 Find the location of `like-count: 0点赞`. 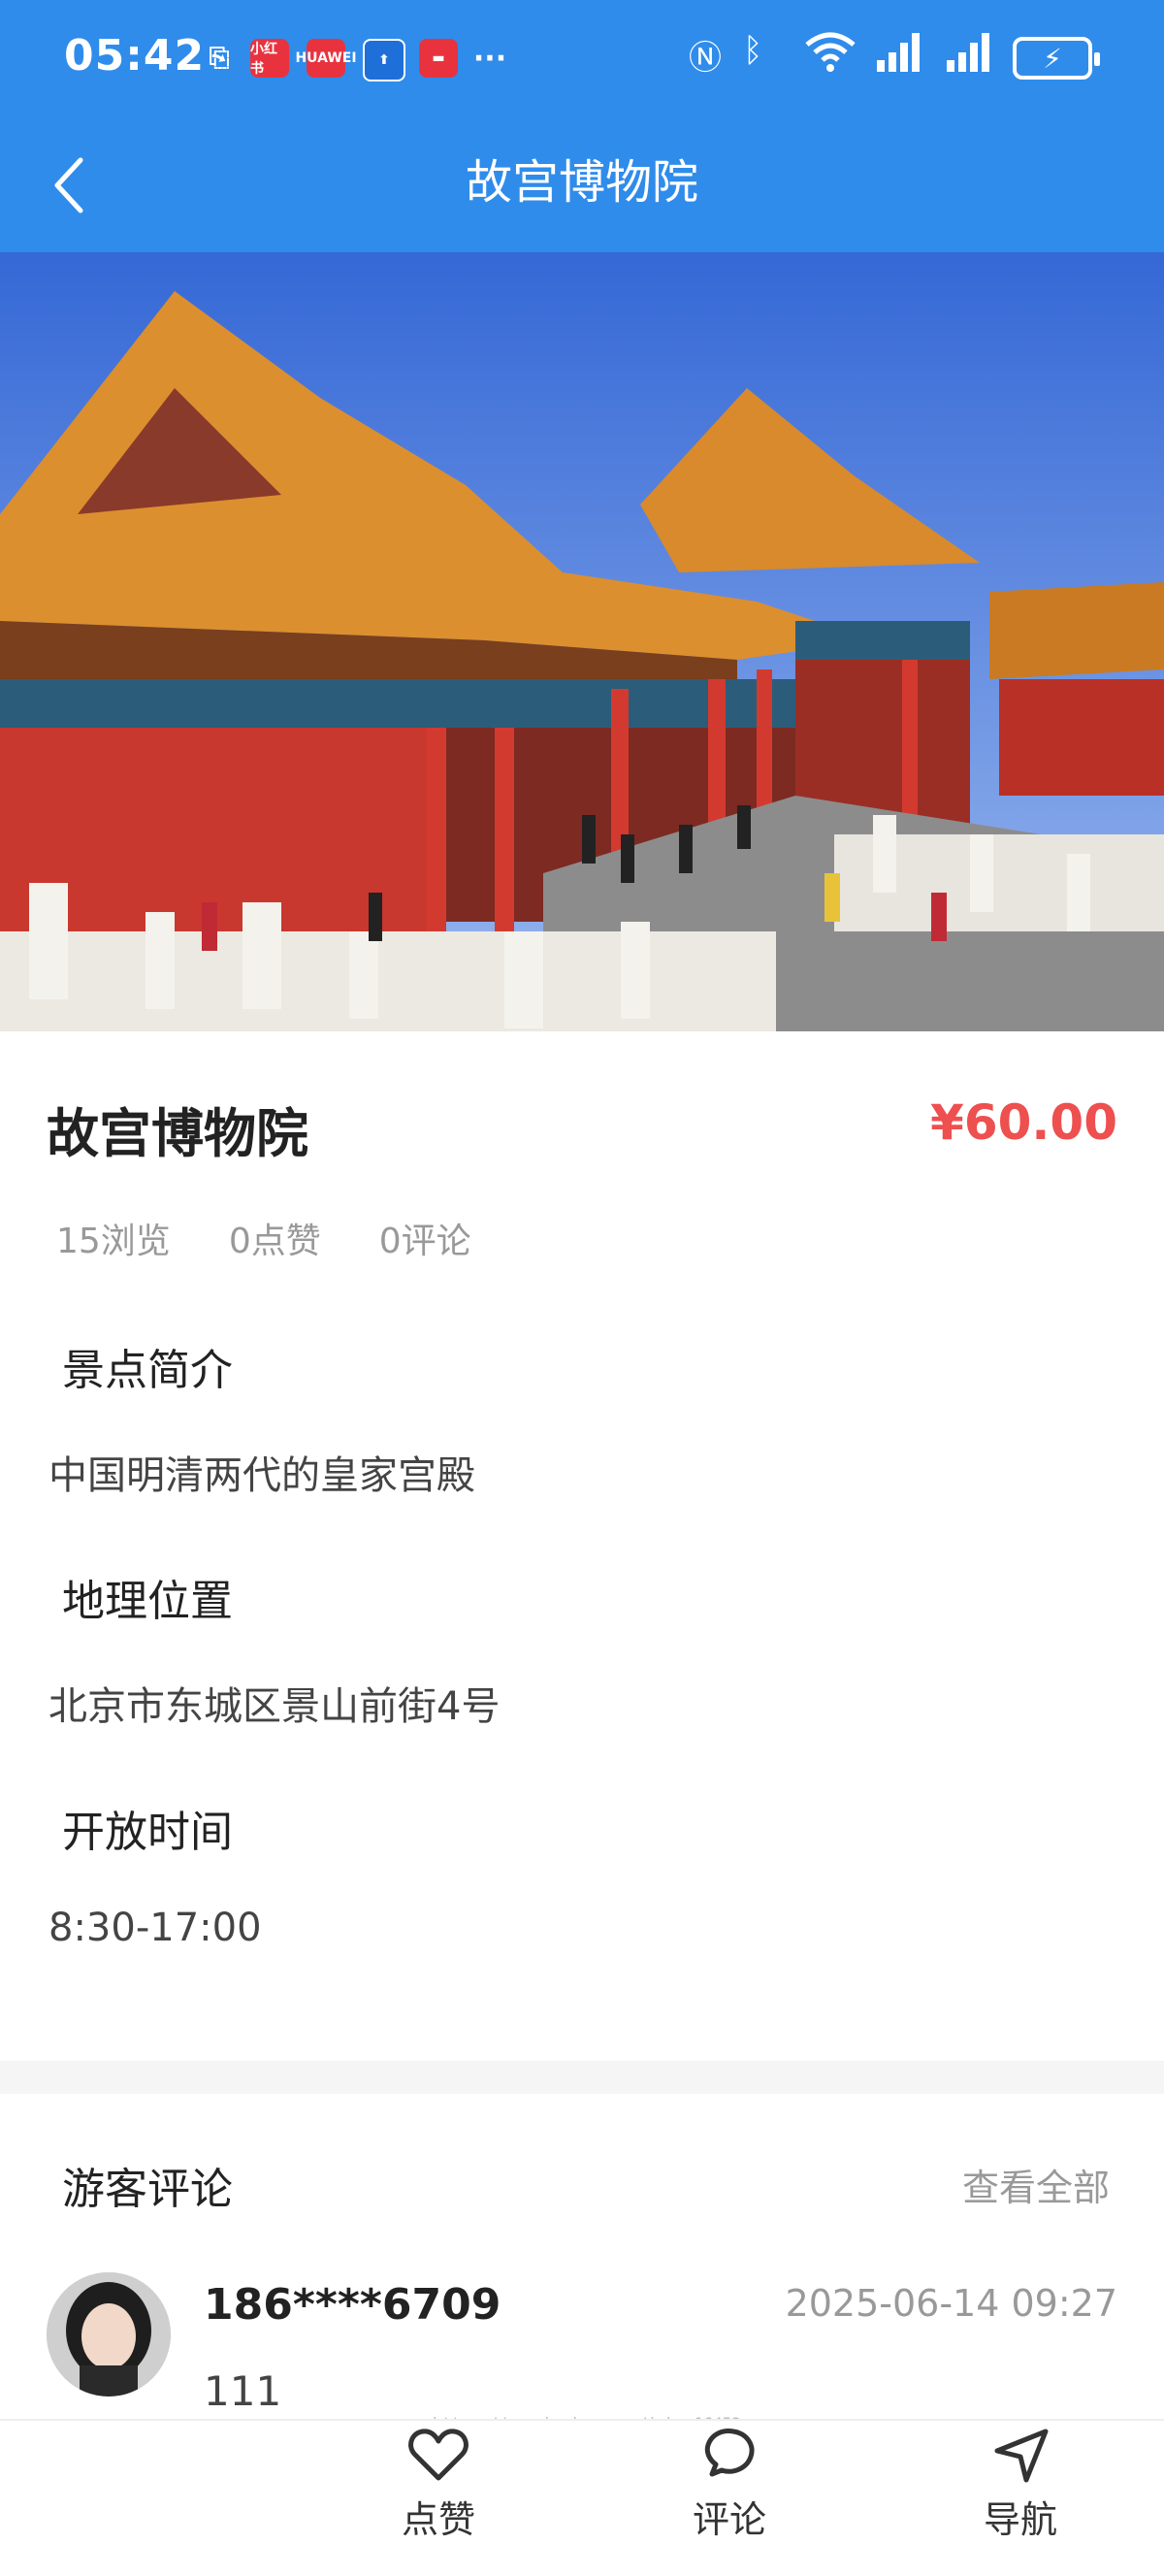

like-count: 0点赞 is located at coordinates (274, 1241).